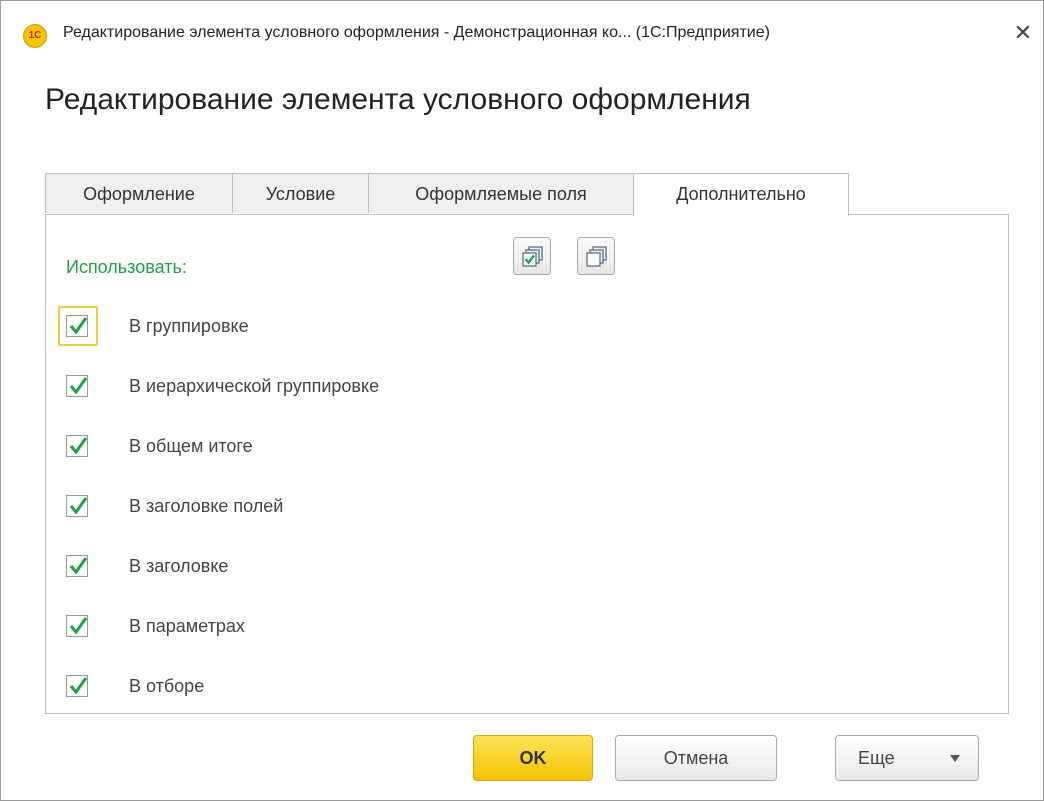 This screenshot has height=801, width=1044. What do you see at coordinates (358, 326) in the screenshot?
I see `checkbox-in-grouping: В группировке` at bounding box center [358, 326].